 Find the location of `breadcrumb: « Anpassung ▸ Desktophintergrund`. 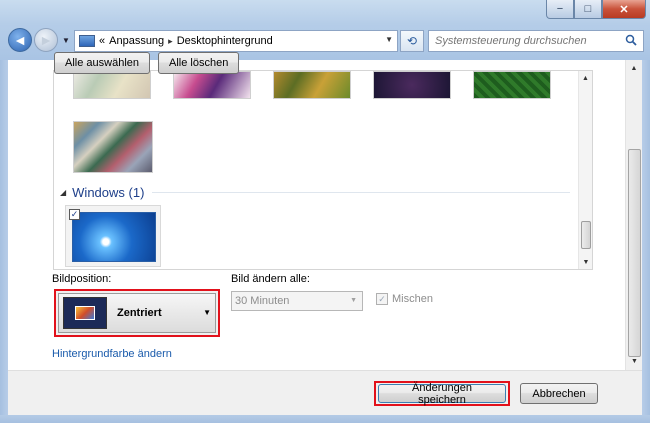

breadcrumb: « Anpassung ▸ Desktophintergrund is located at coordinates (186, 41).